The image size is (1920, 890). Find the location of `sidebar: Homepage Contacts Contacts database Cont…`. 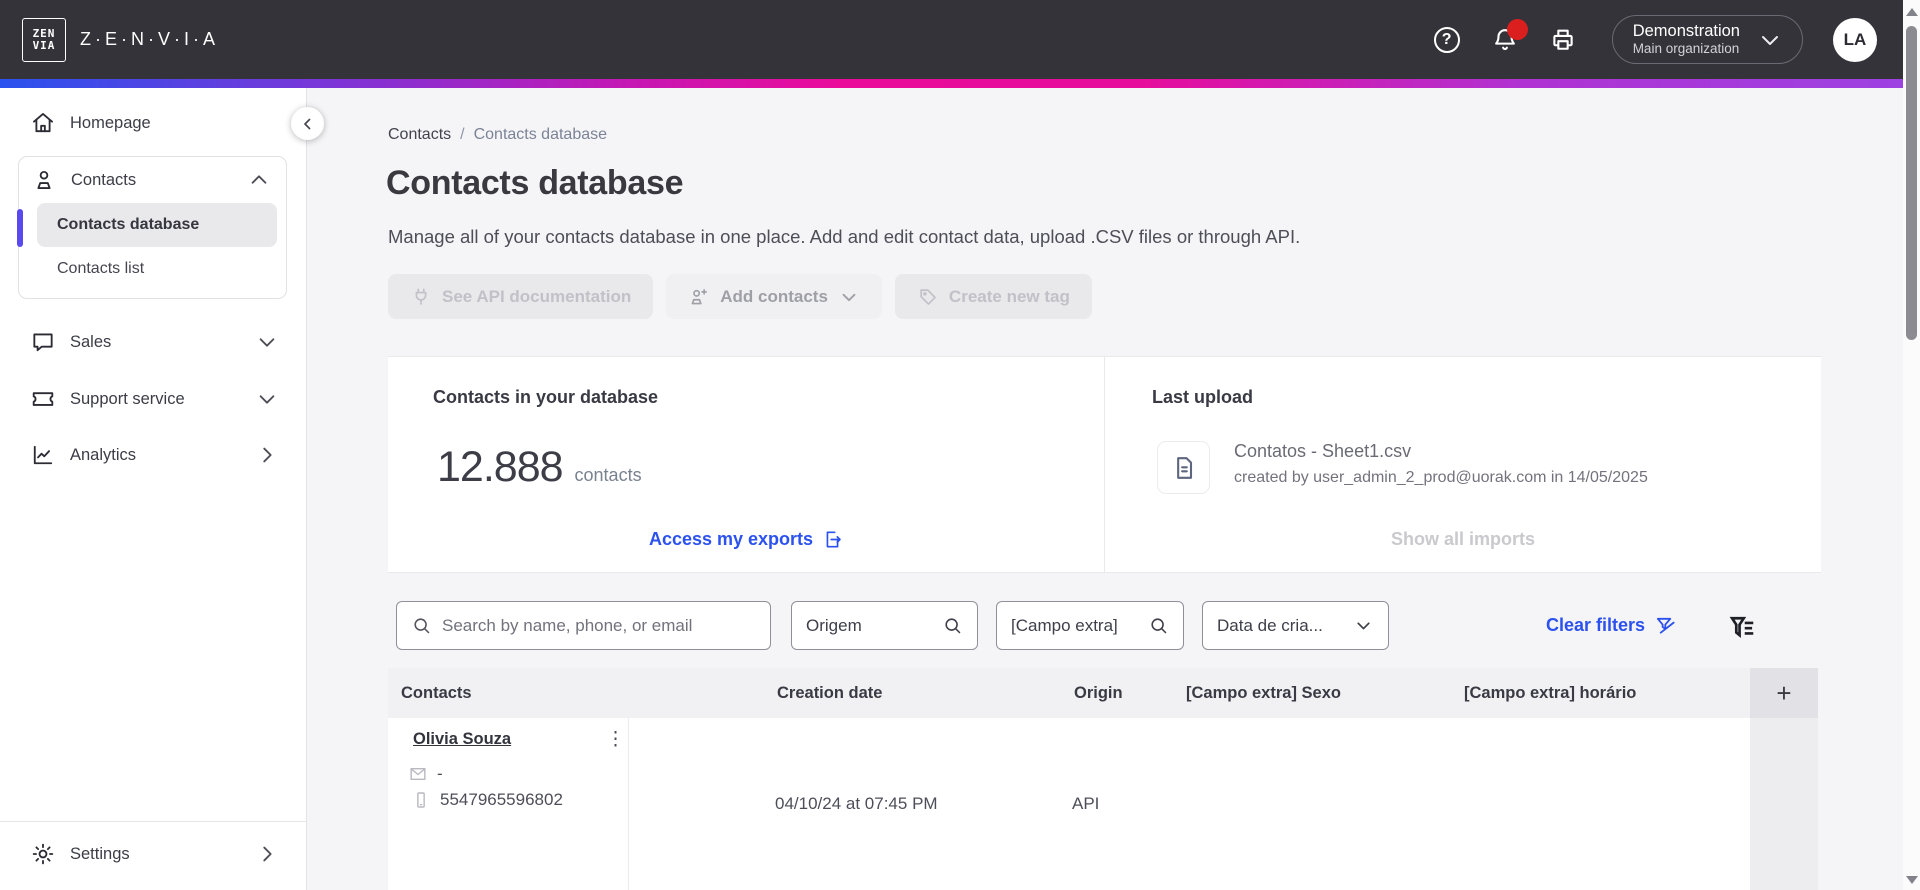

sidebar: Homepage Contacts Contacts database Cont… is located at coordinates (153, 489).